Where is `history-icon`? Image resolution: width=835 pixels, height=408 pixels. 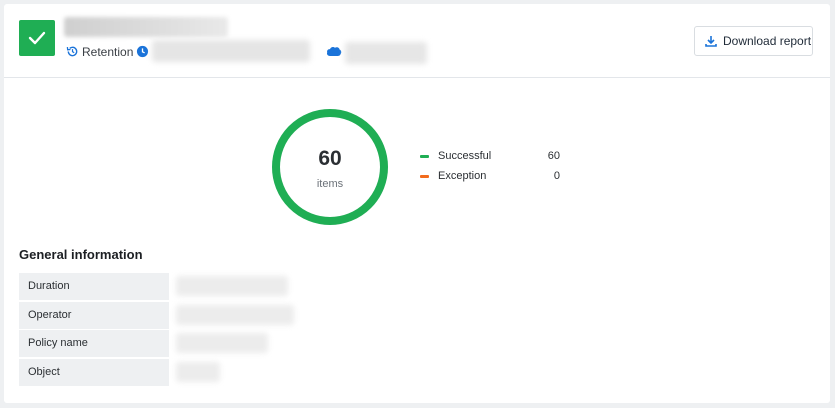
history-icon is located at coordinates (72, 51).